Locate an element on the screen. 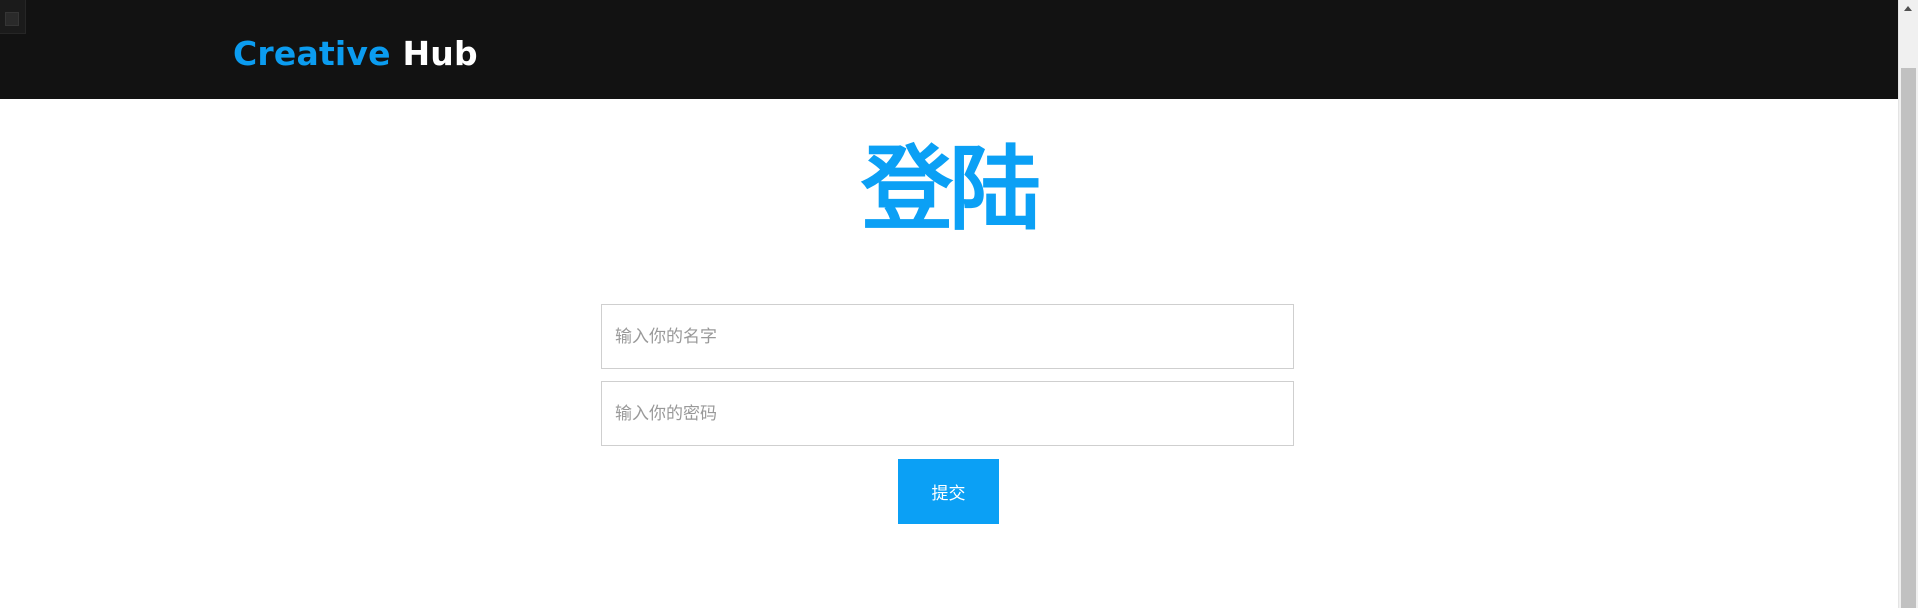 The width and height of the screenshot is (1918, 608). corner-placeholder is located at coordinates (13, 17).